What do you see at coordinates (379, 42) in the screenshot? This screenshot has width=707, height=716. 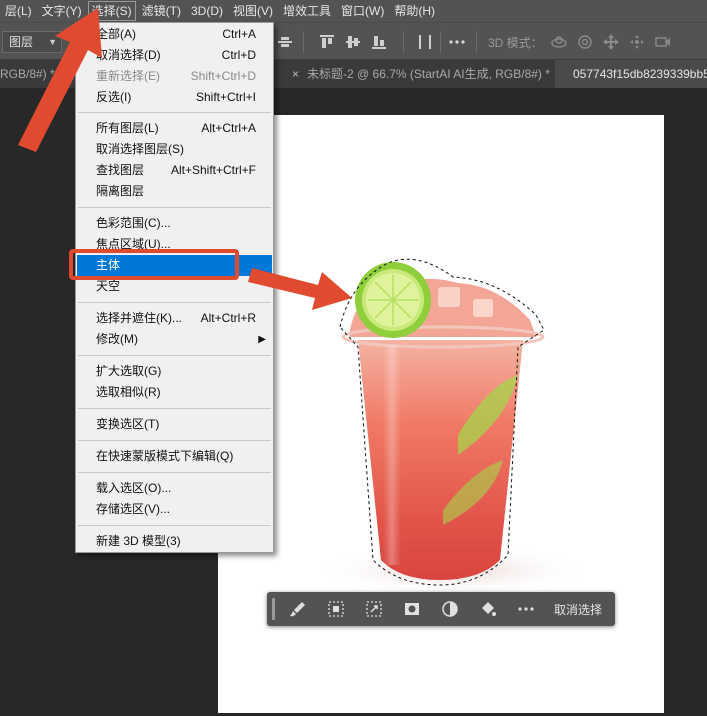 I see `align-bottom-icon` at bounding box center [379, 42].